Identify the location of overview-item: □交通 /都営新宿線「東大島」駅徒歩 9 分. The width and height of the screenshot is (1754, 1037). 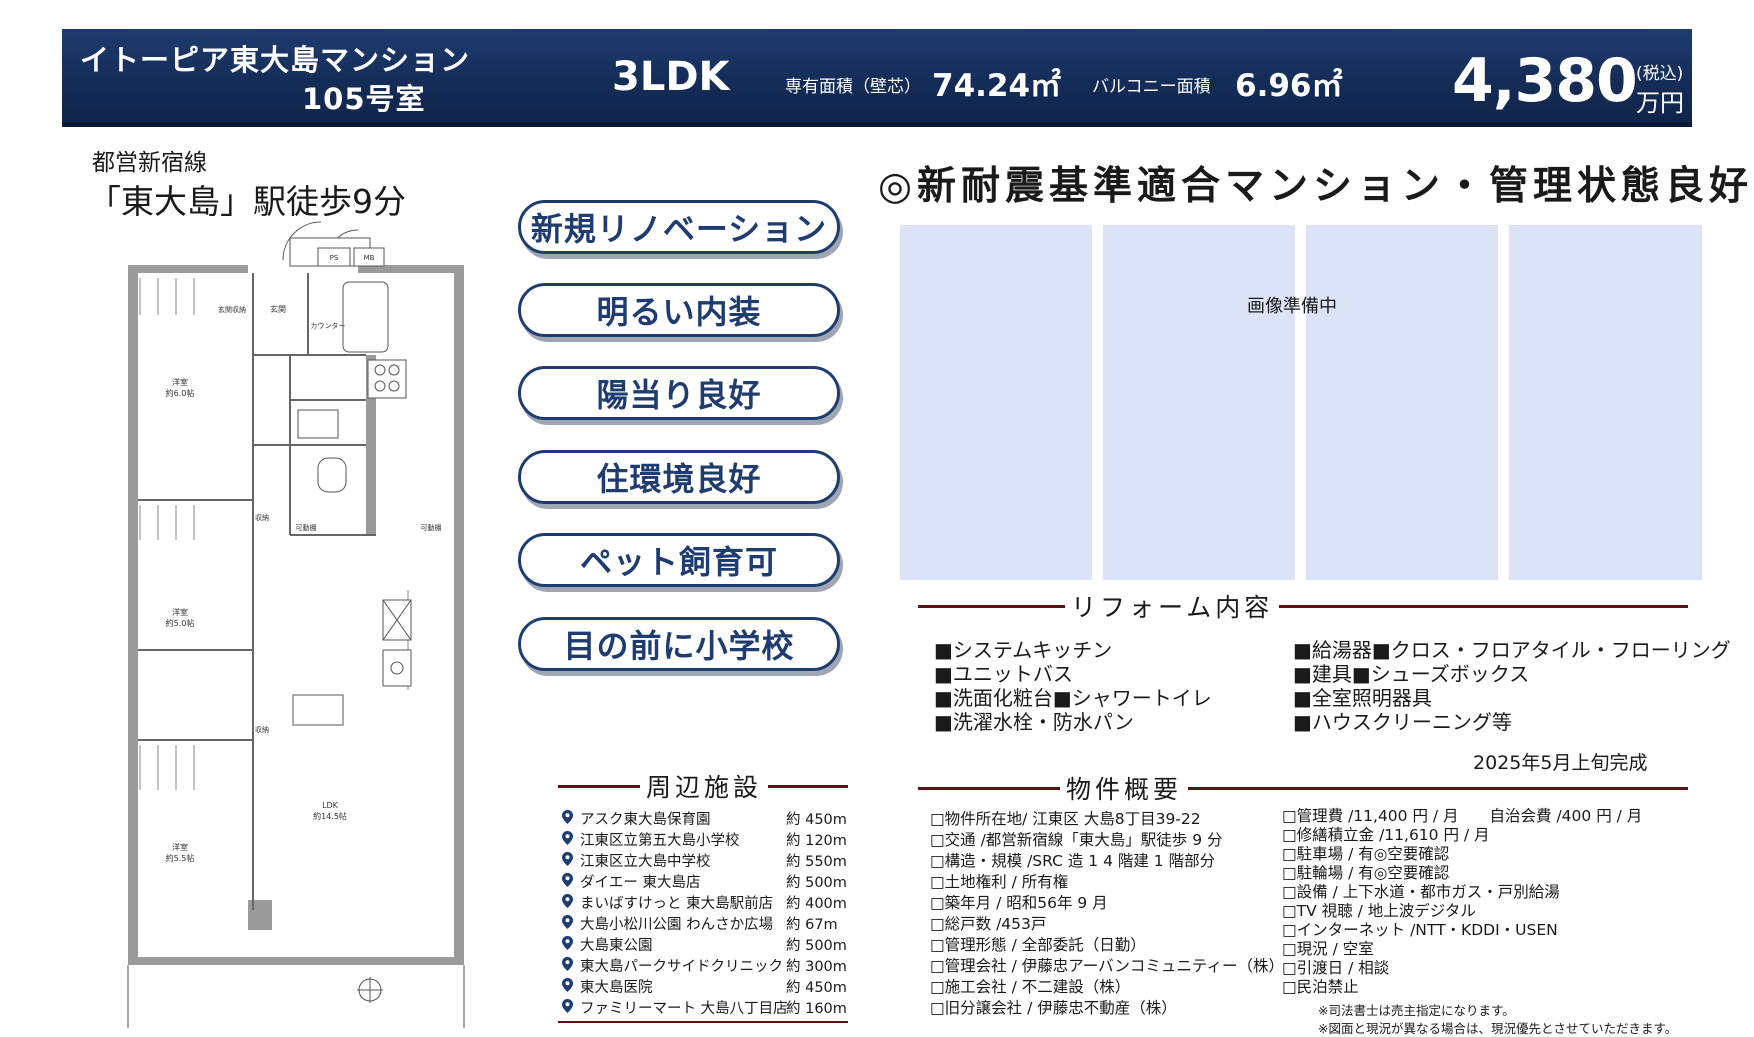
(1076, 840).